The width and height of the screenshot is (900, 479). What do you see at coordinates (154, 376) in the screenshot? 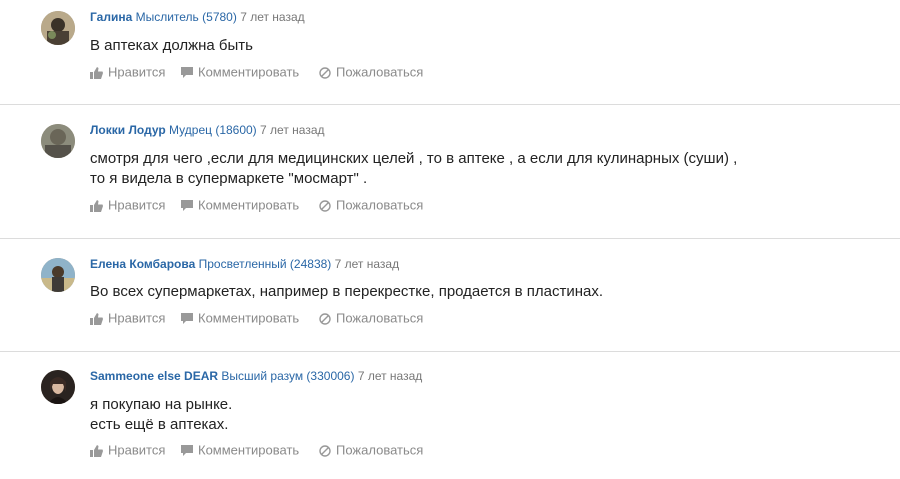
I see `author-name: Sammeone else DEAR` at bounding box center [154, 376].